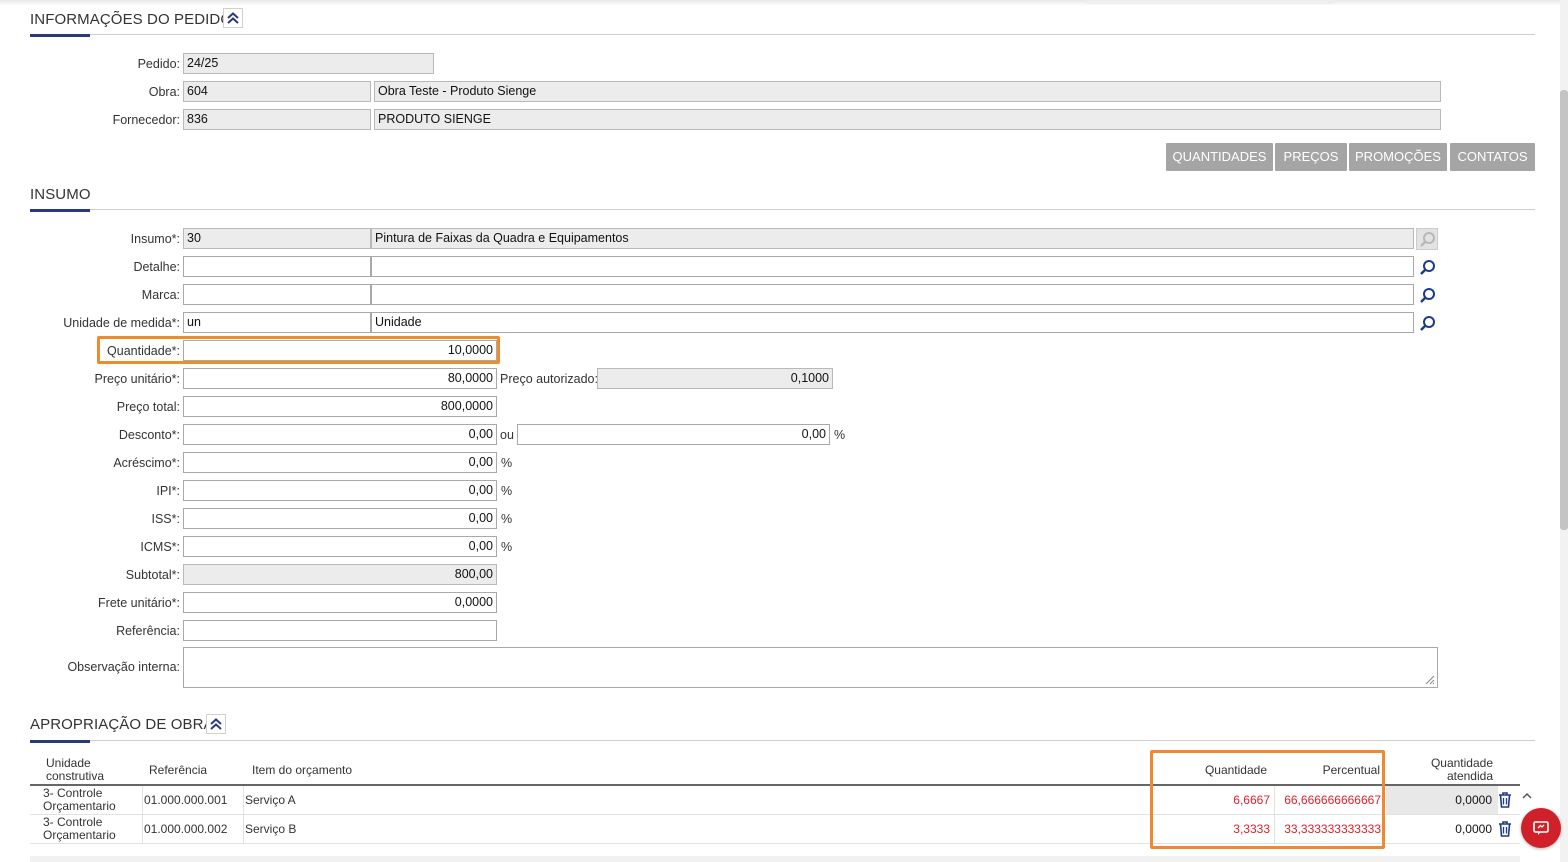 Image resolution: width=1568 pixels, height=862 pixels. What do you see at coordinates (907, 91) in the screenshot?
I see `obra-name-field: Obra Teste - Produto Sienge` at bounding box center [907, 91].